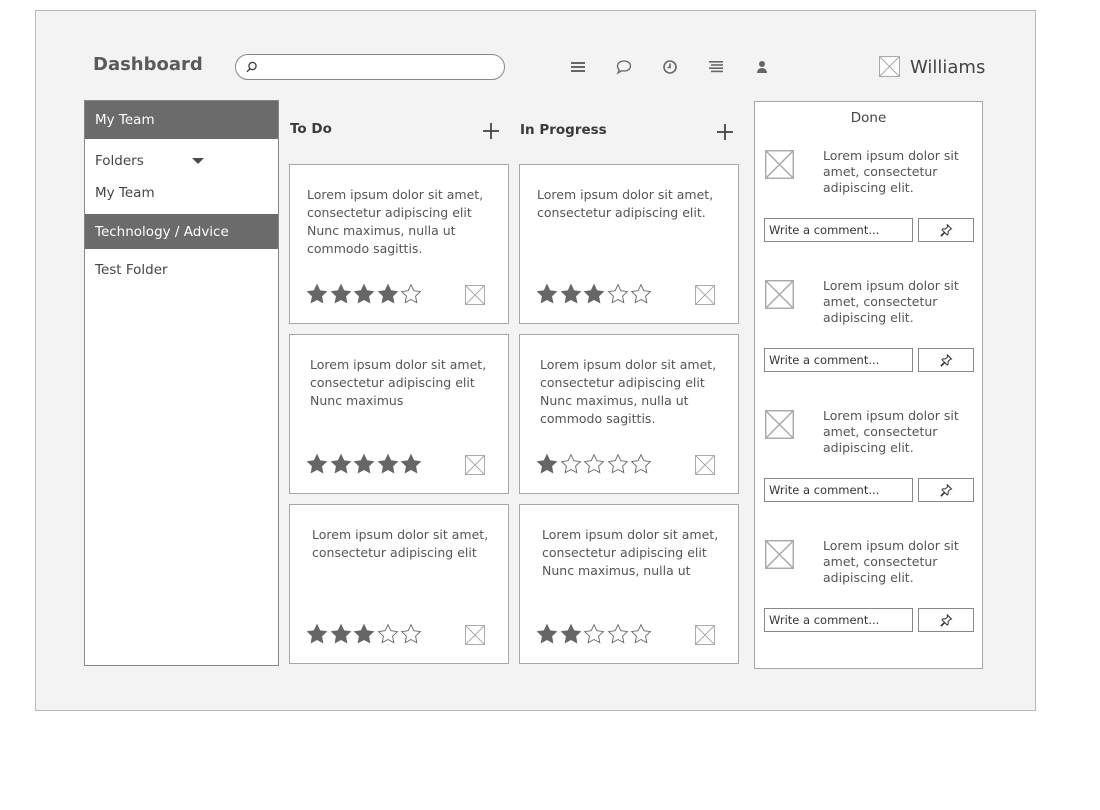 The width and height of the screenshot is (1100, 810). What do you see at coordinates (181, 120) in the screenshot?
I see `sidebar-item-my-team: My Team` at bounding box center [181, 120].